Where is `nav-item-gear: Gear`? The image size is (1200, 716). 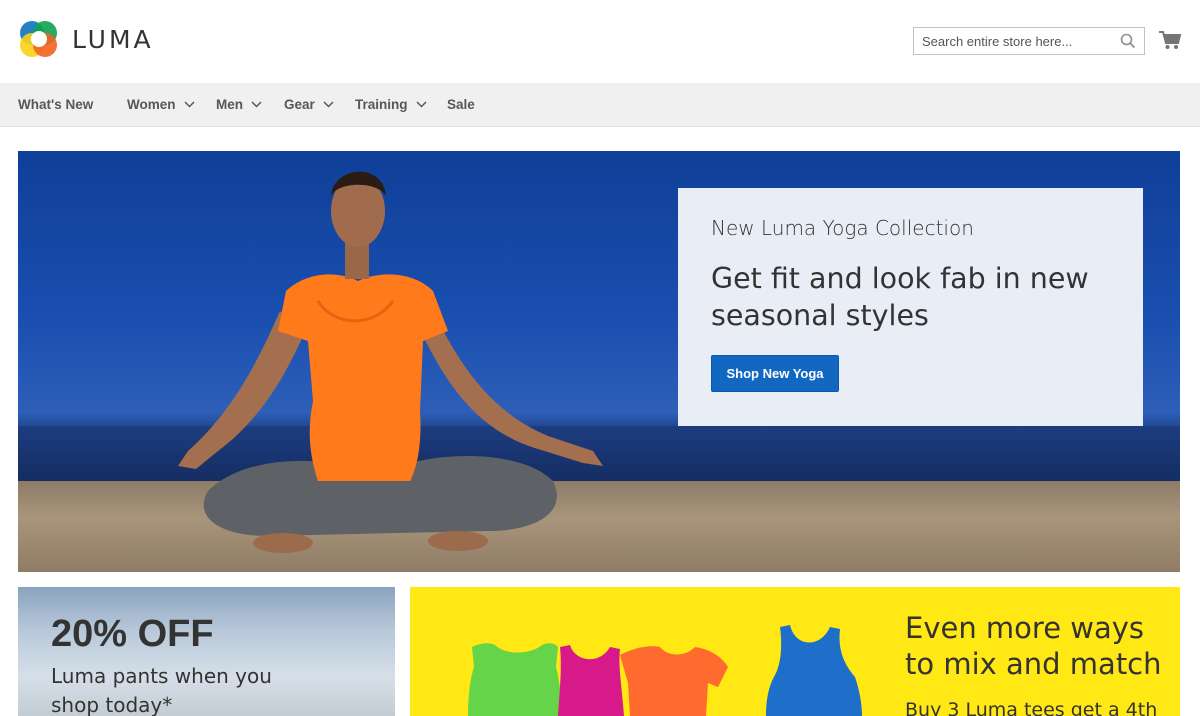 nav-item-gear: Gear is located at coordinates (309, 104).